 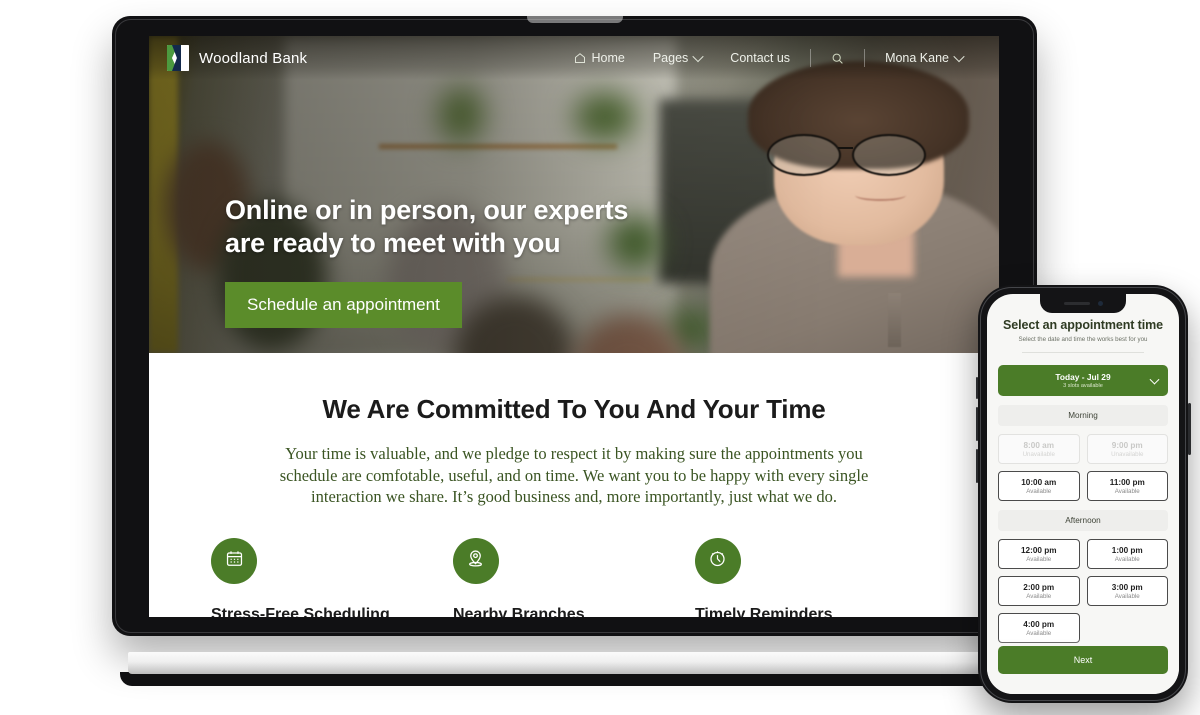 I want to click on time-section-header-afternoon: Afternoon, so click(x=1083, y=520).